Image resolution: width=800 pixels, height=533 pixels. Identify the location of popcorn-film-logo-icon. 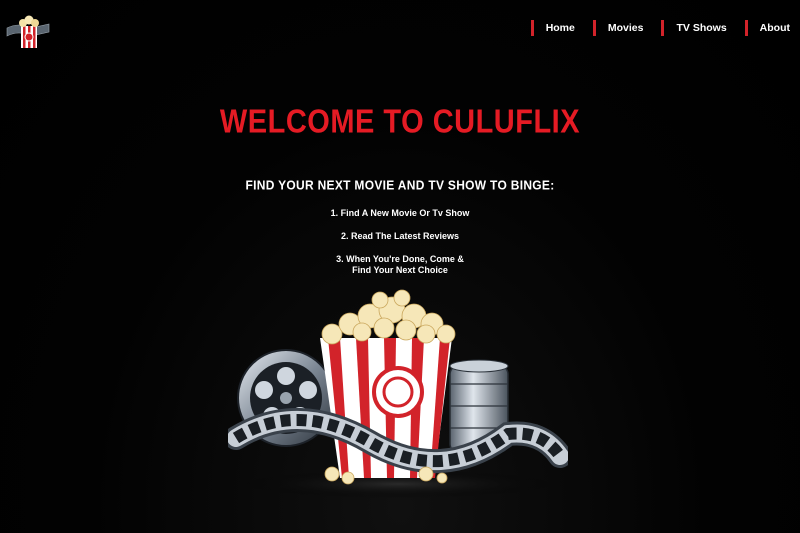
(28, 32).